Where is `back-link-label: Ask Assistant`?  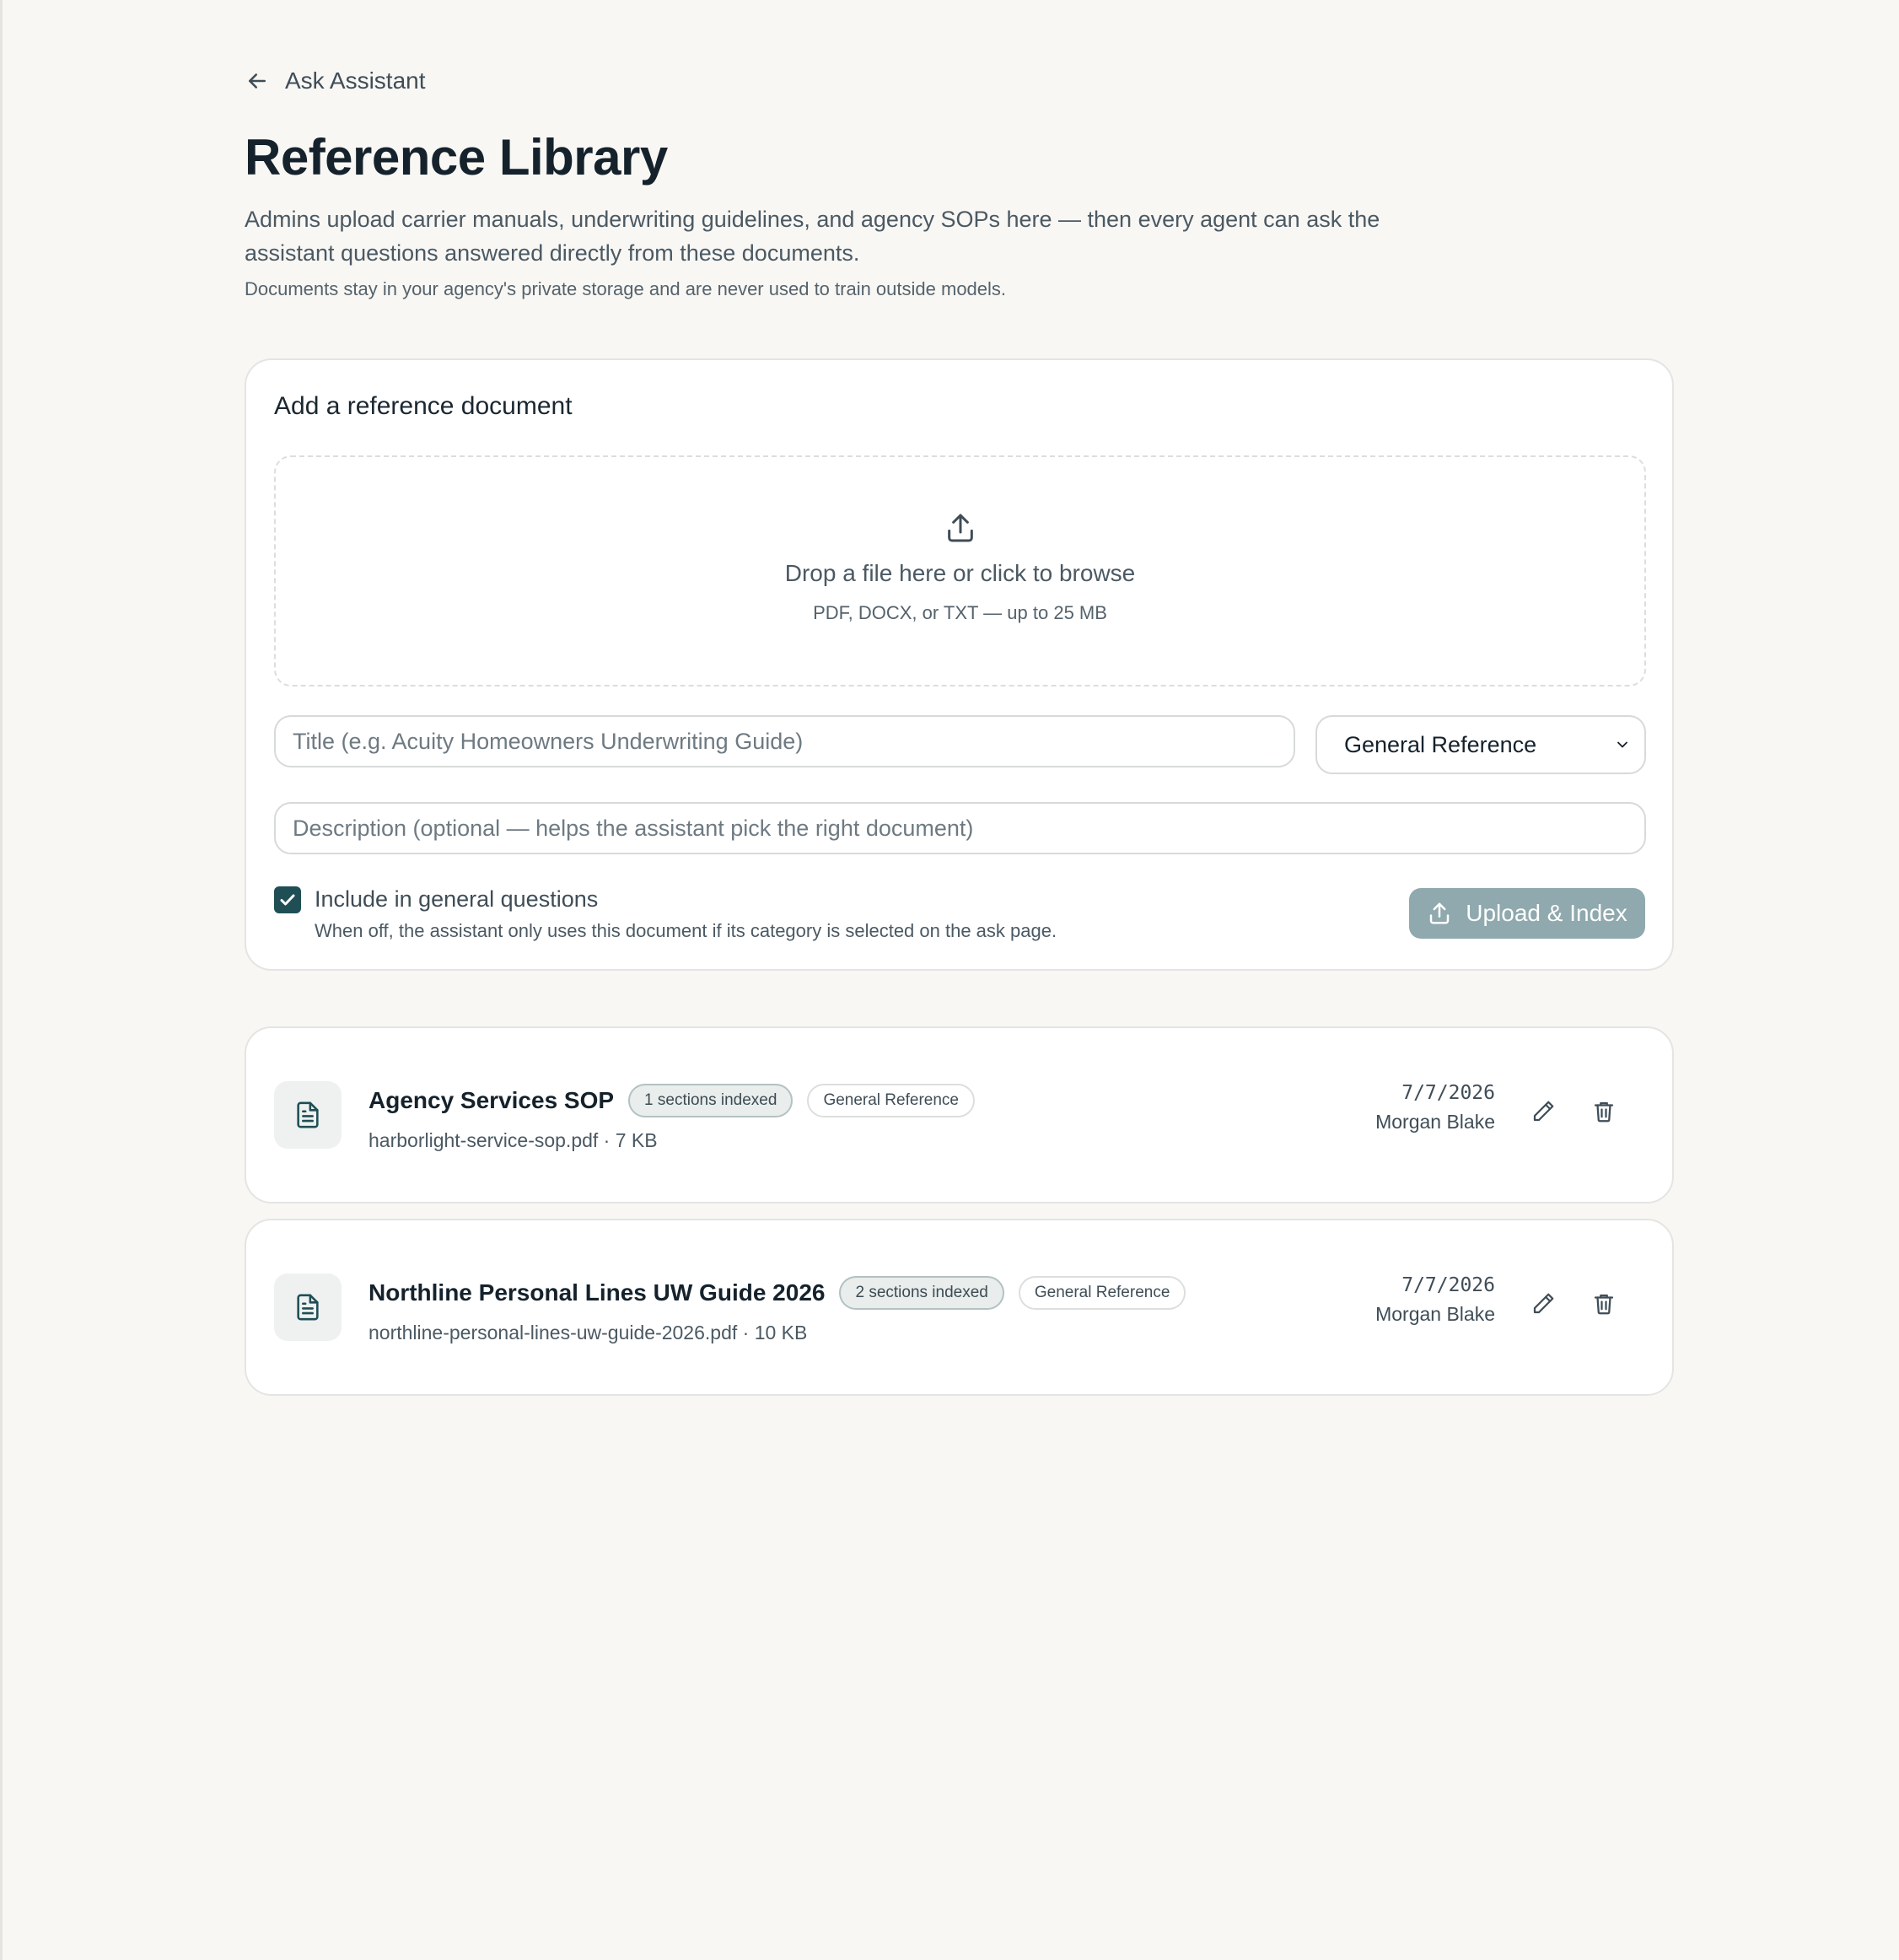 back-link-label: Ask Assistant is located at coordinates (355, 81).